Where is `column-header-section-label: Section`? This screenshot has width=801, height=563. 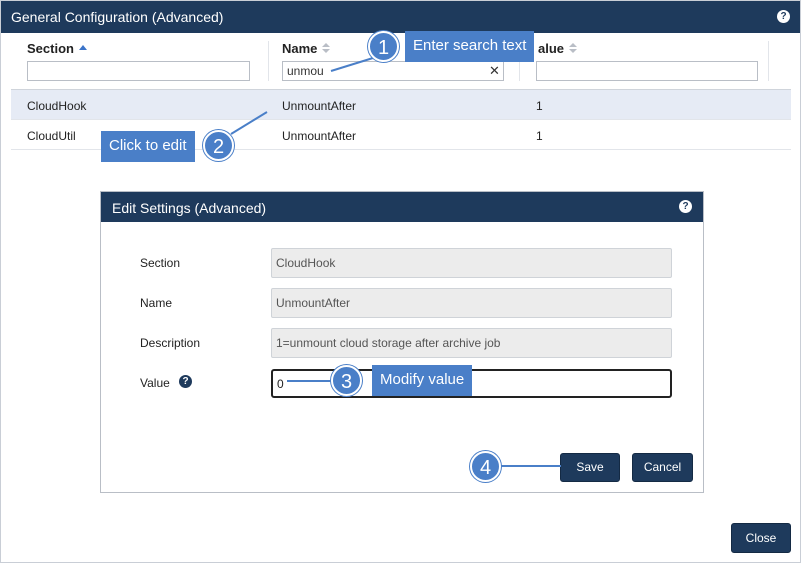 column-header-section-label: Section is located at coordinates (50, 48).